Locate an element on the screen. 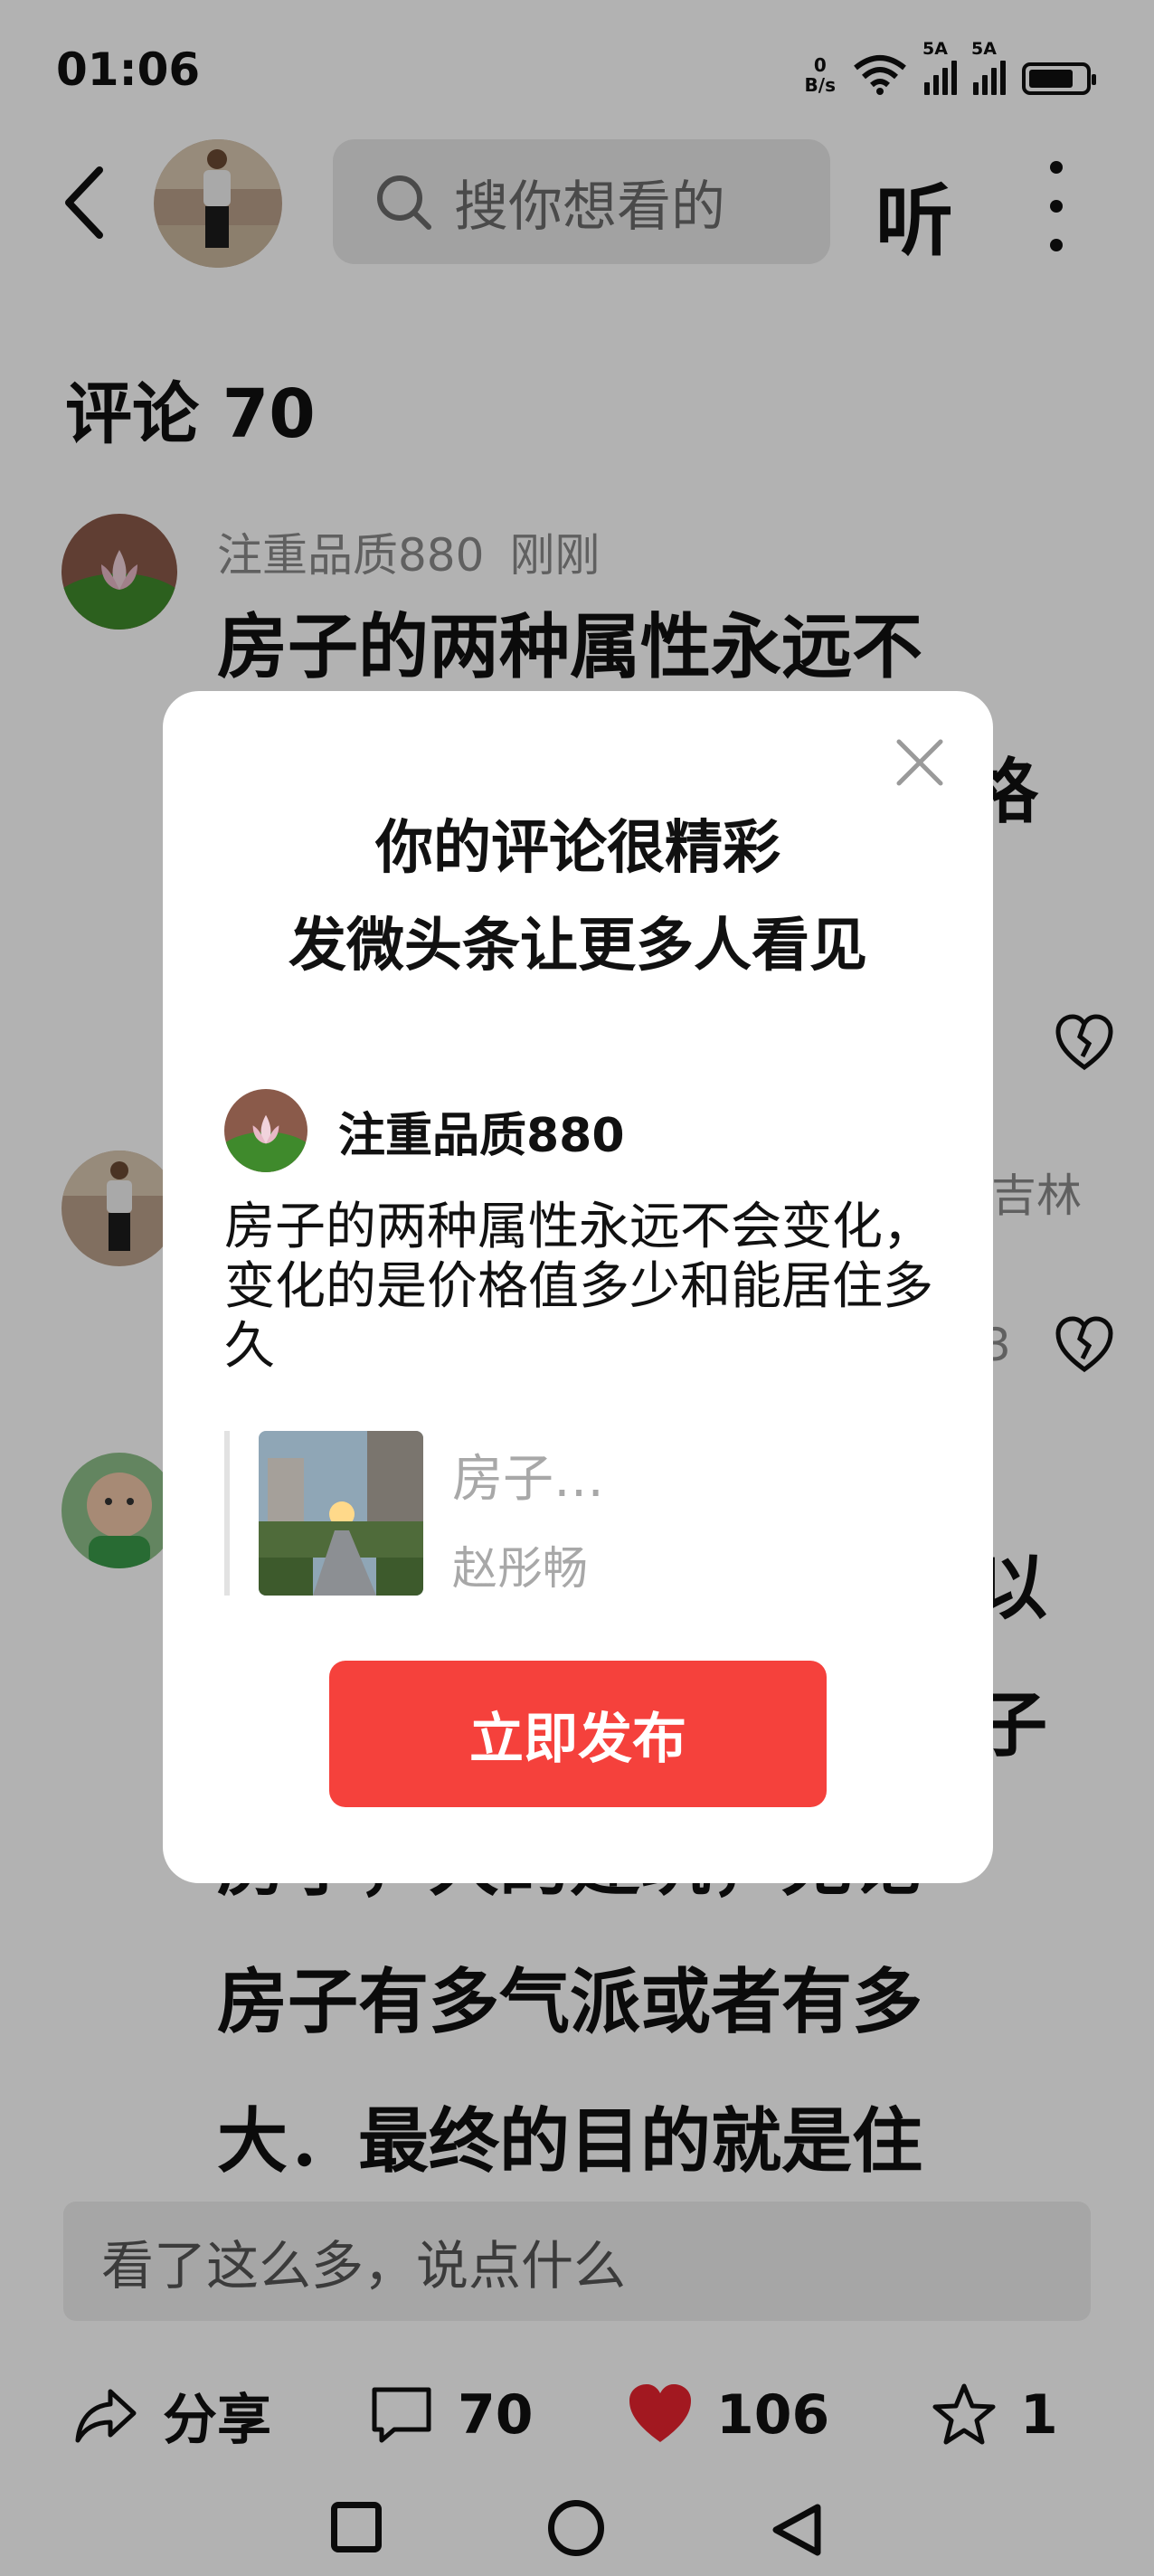  dialog-avatar is located at coordinates (265, 1131).